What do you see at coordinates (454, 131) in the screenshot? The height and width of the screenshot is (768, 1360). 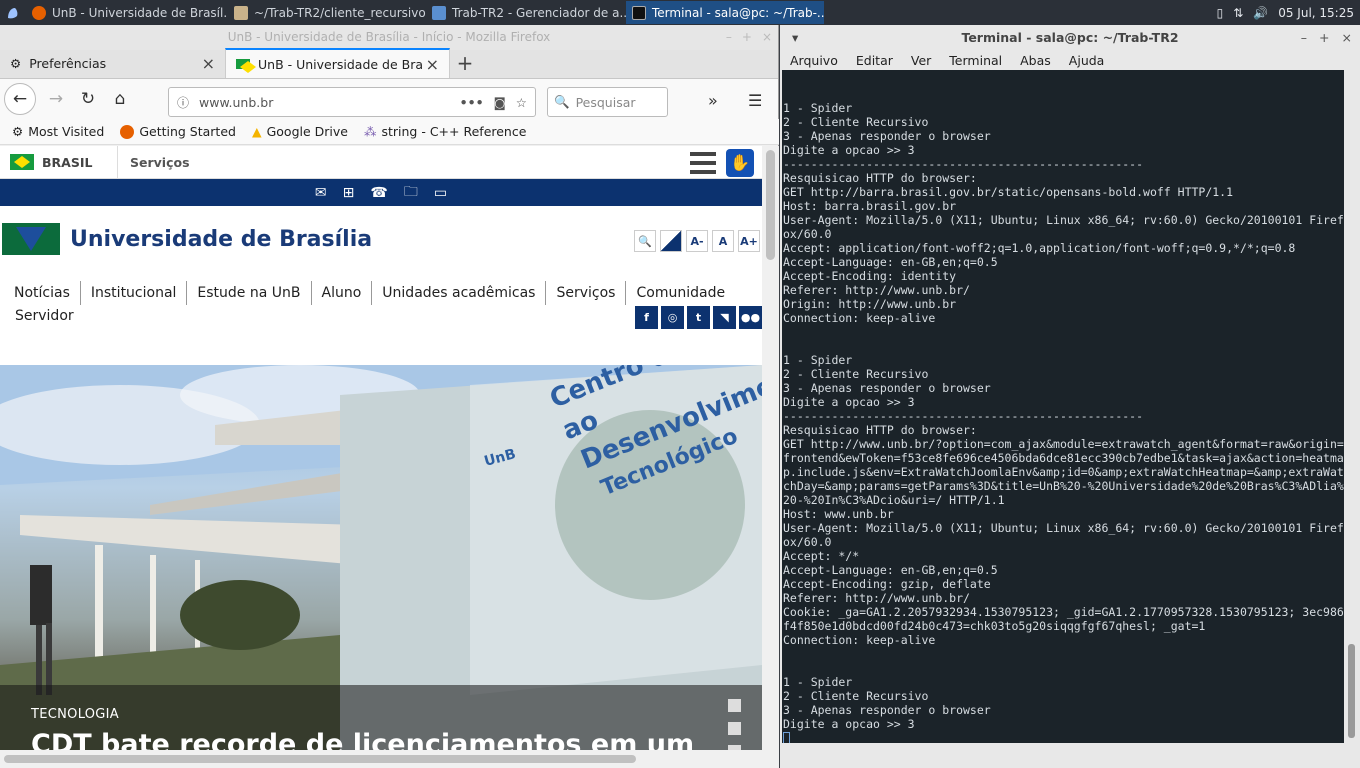 I see `bookmark-label: string - C++ Reference` at bounding box center [454, 131].